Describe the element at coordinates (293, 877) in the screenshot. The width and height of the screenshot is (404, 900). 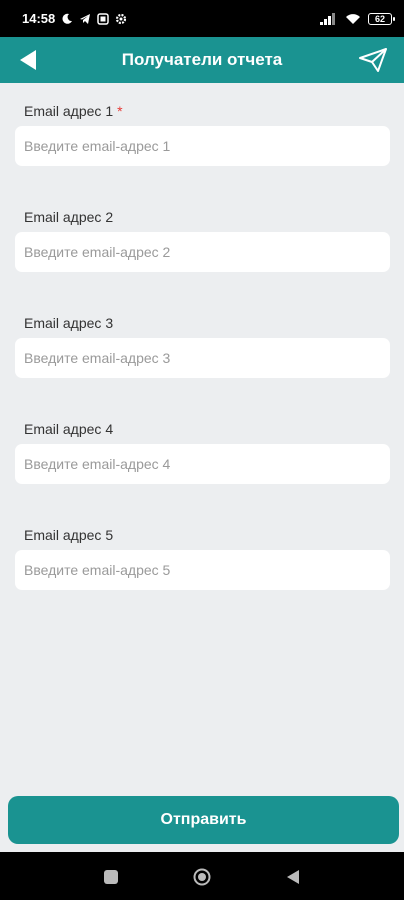
I see `back-triangle-icon` at that location.